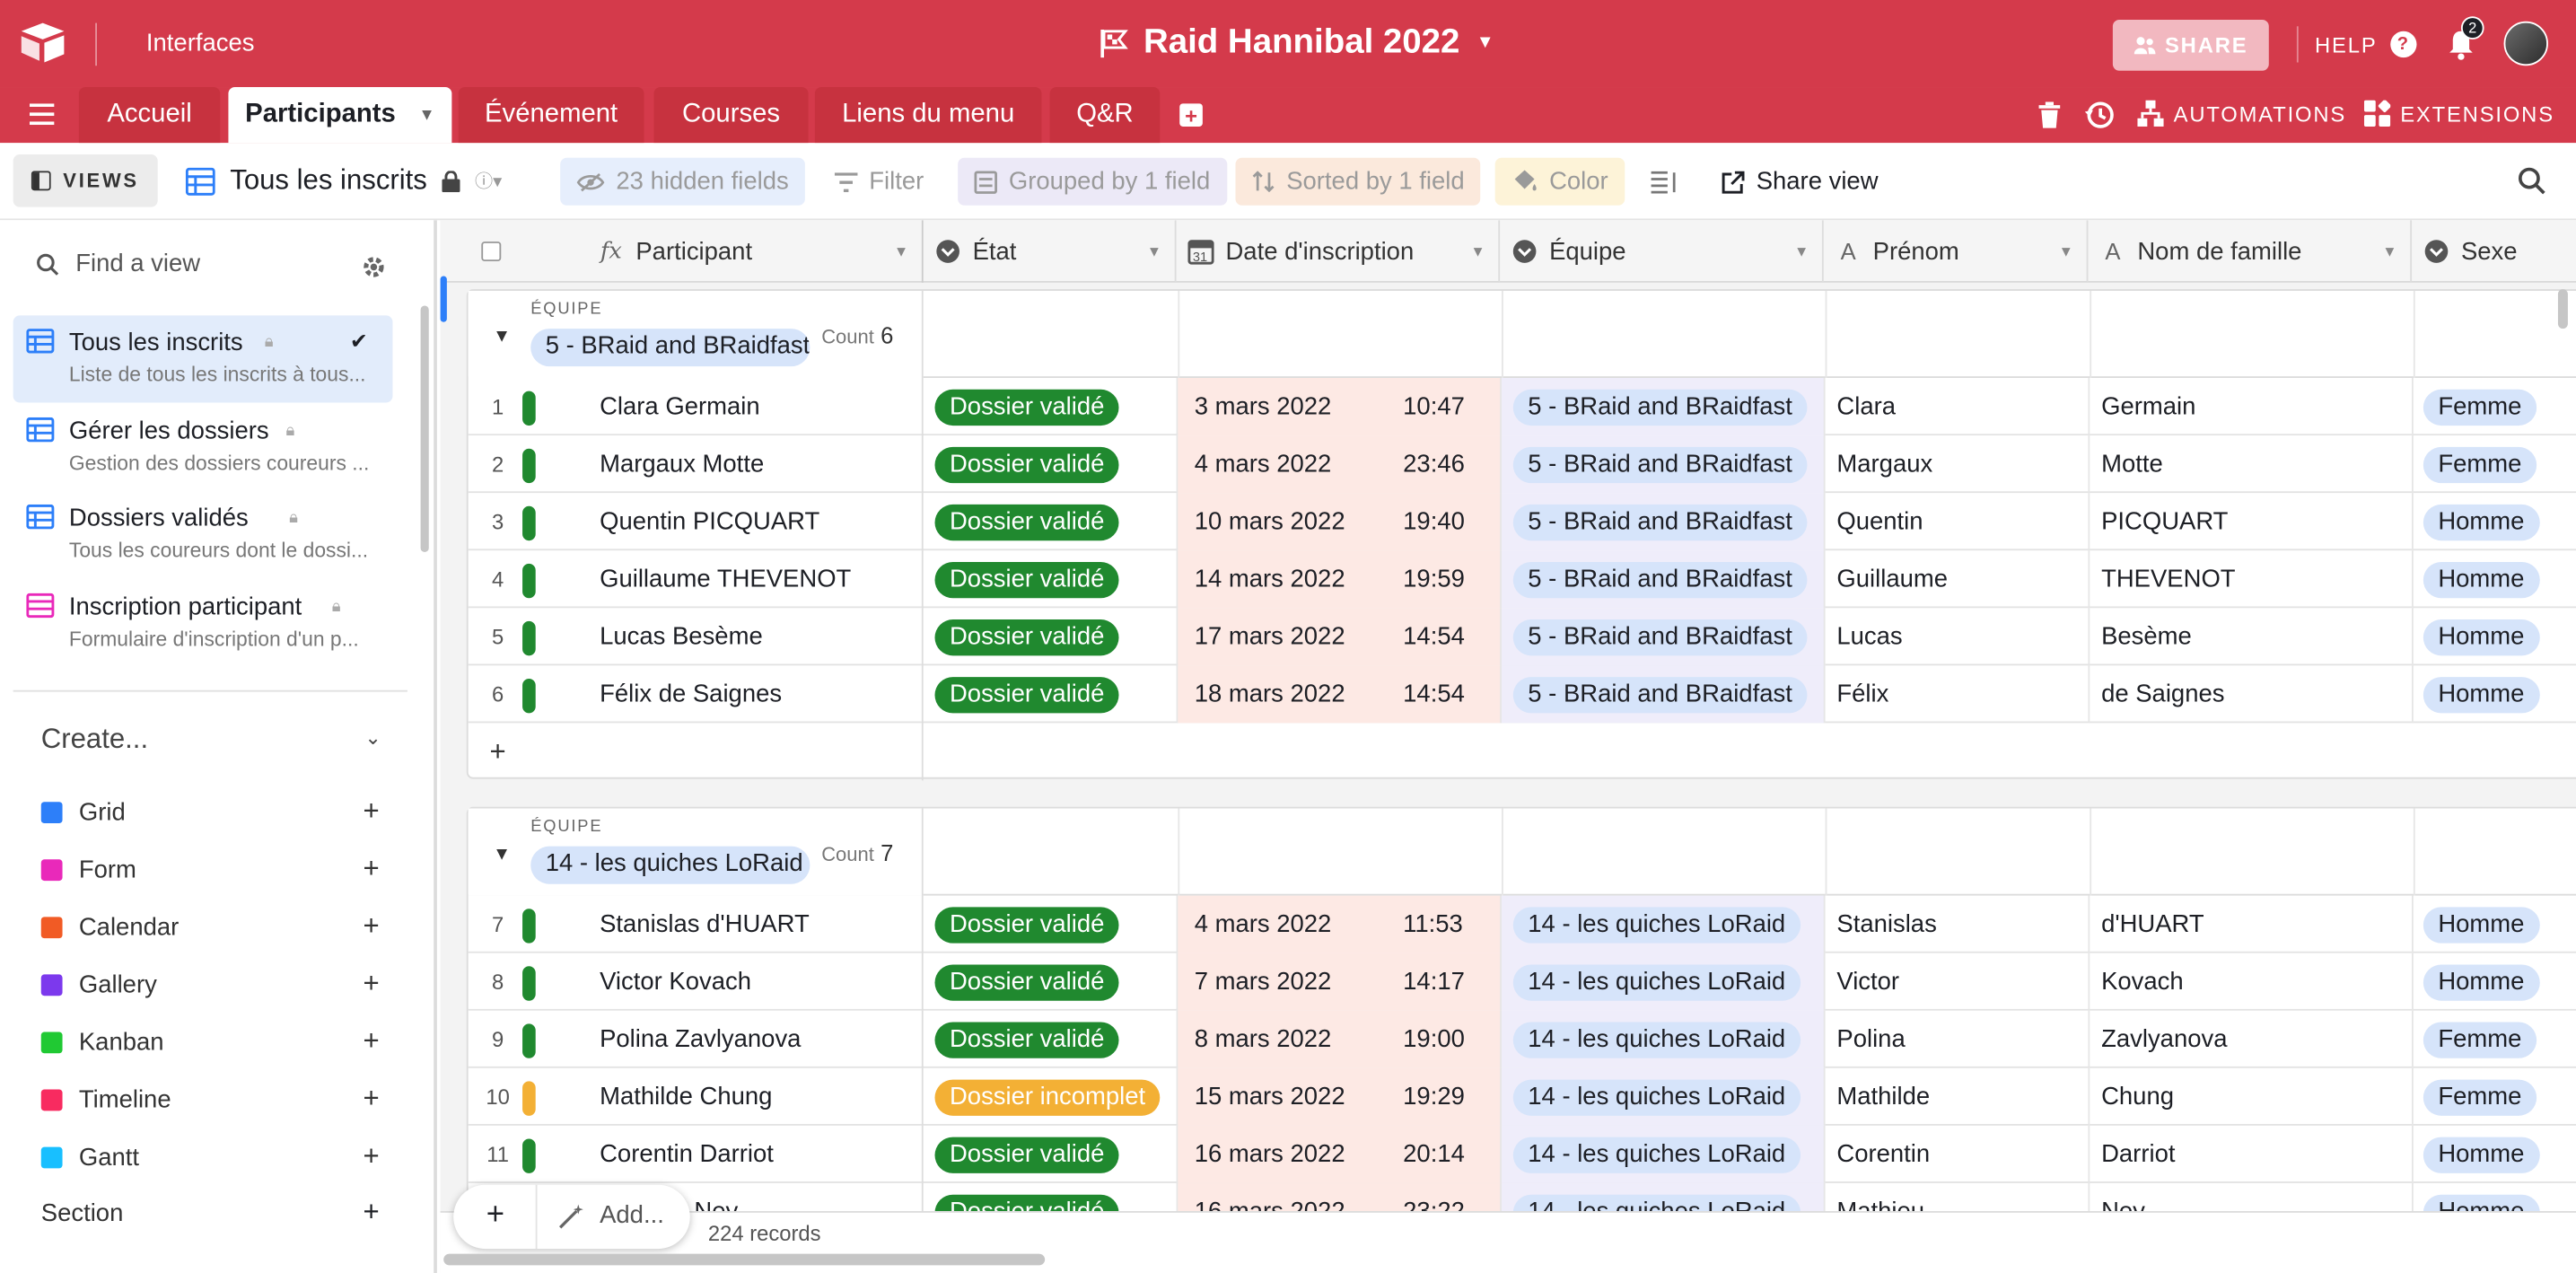 This screenshot has width=2576, height=1273. I want to click on create-form-view: Form +, so click(217, 869).